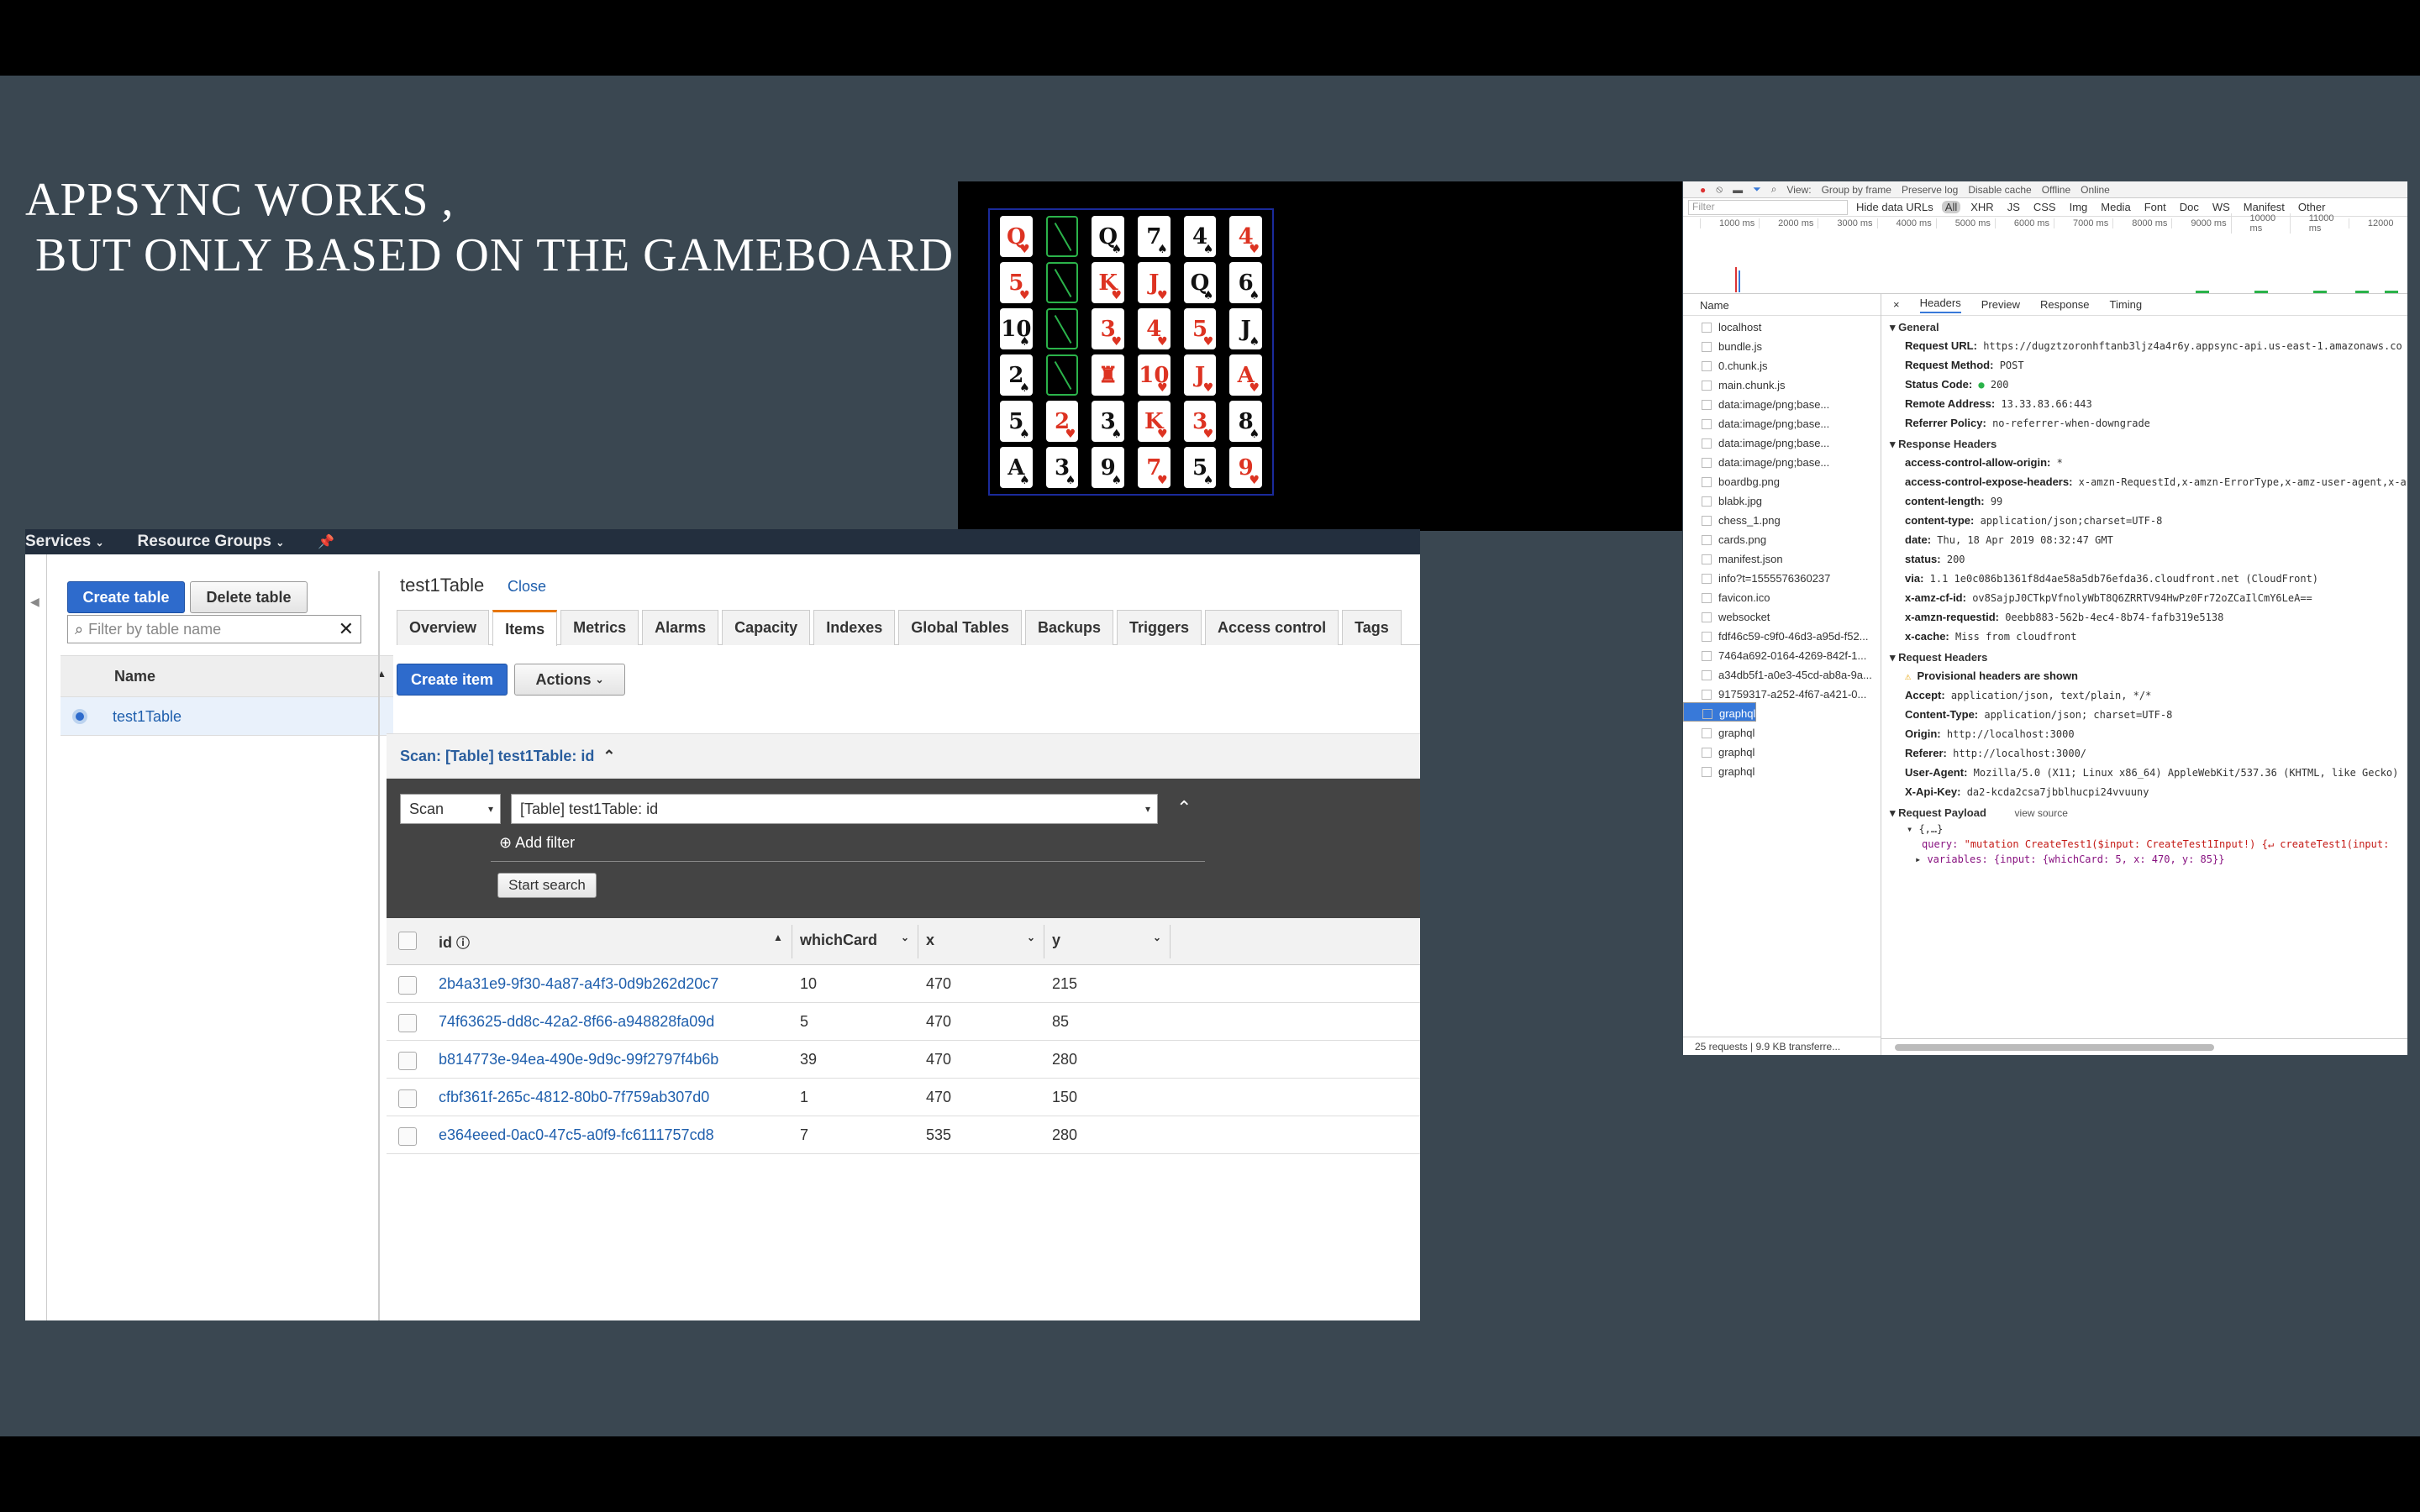  What do you see at coordinates (1782, 596) in the screenshot?
I see `request-row: favicon.ico` at bounding box center [1782, 596].